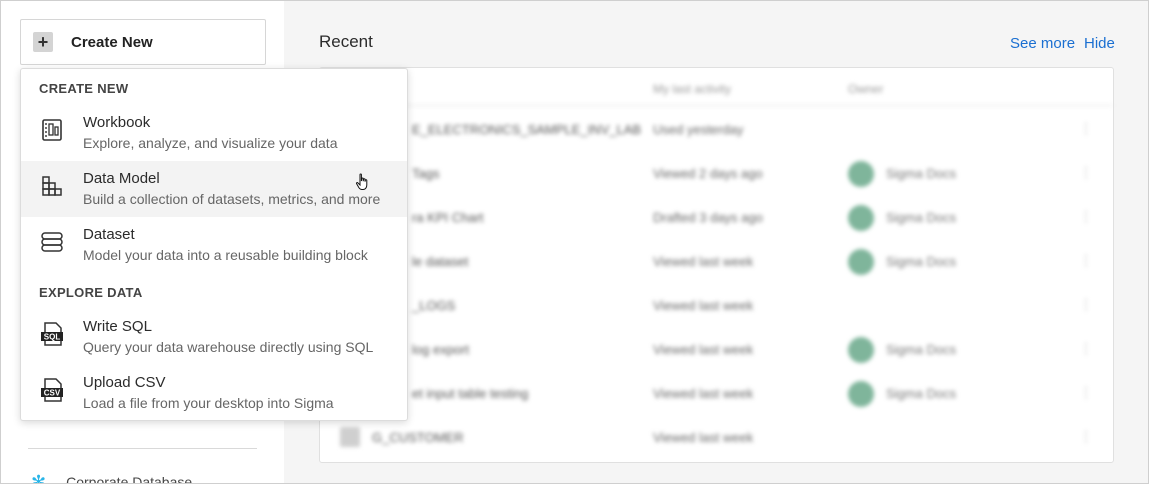  I want to click on row-name: le dataset, so click(440, 261).